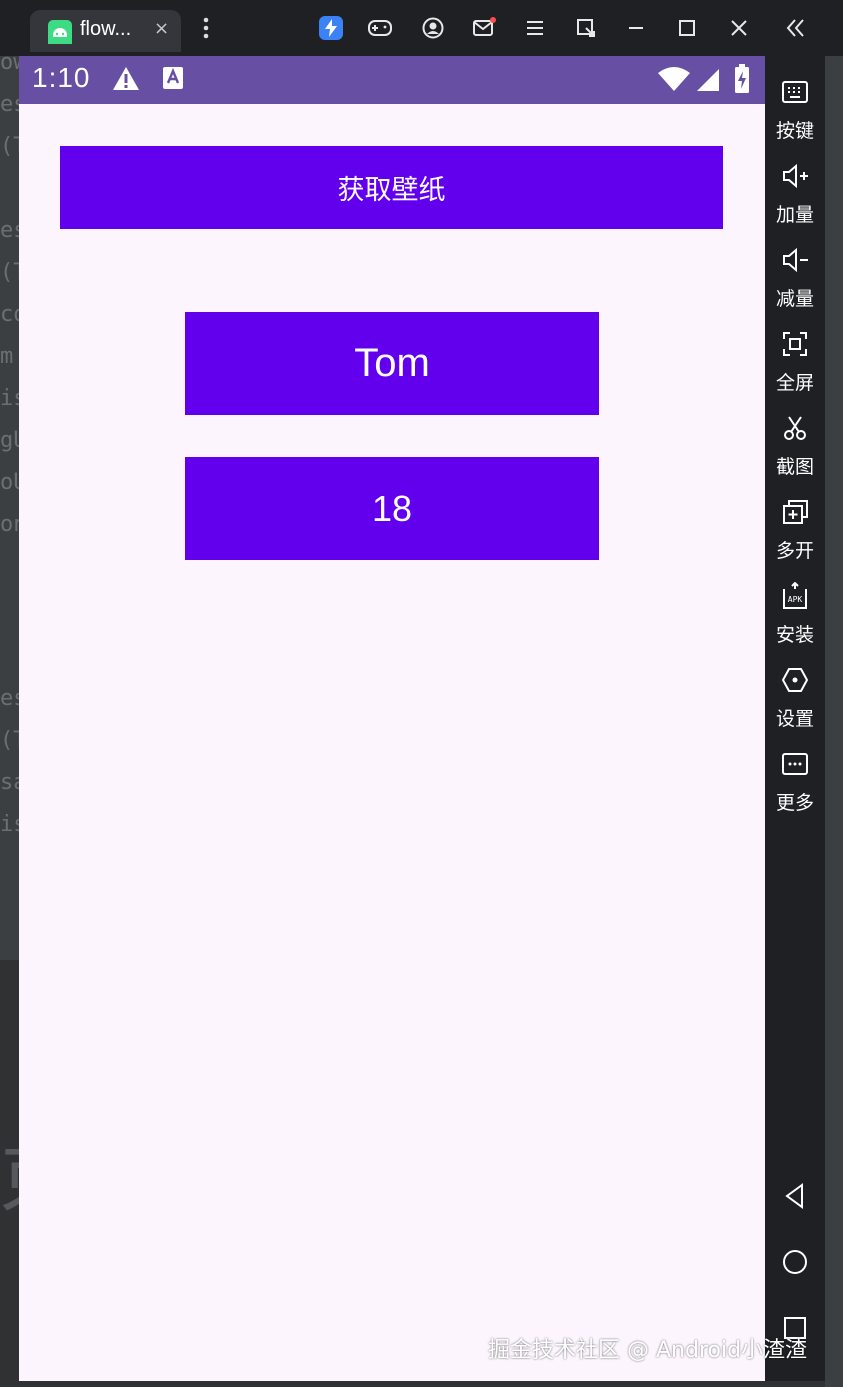 Image resolution: width=843 pixels, height=1387 pixels. Describe the element at coordinates (484, 28) in the screenshot. I see `mail-icon` at that location.